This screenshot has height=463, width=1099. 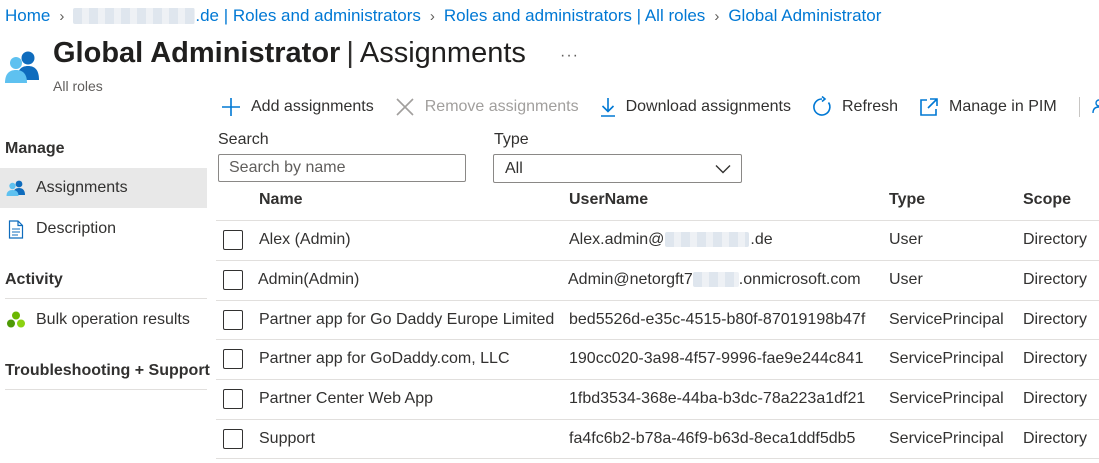 I want to click on username-suffix: .onmicrosoft.com, so click(x=799, y=279).